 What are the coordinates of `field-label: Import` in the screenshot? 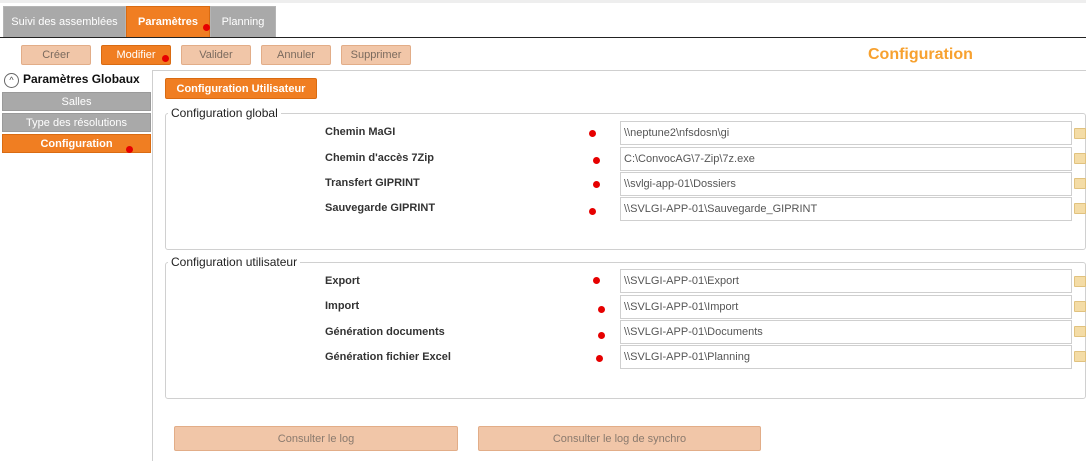 It's located at (342, 306).